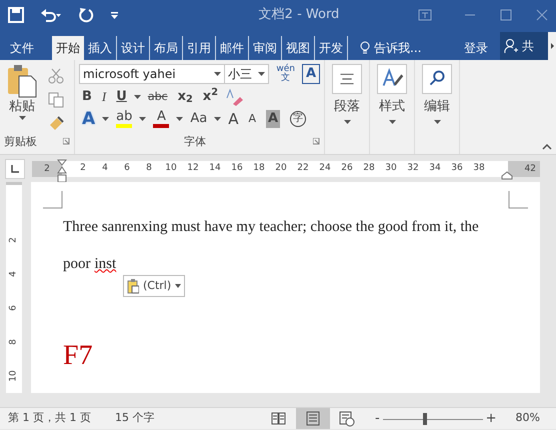  Describe the element at coordinates (134, 418) in the screenshot. I see `word-count: 15 个字` at that location.